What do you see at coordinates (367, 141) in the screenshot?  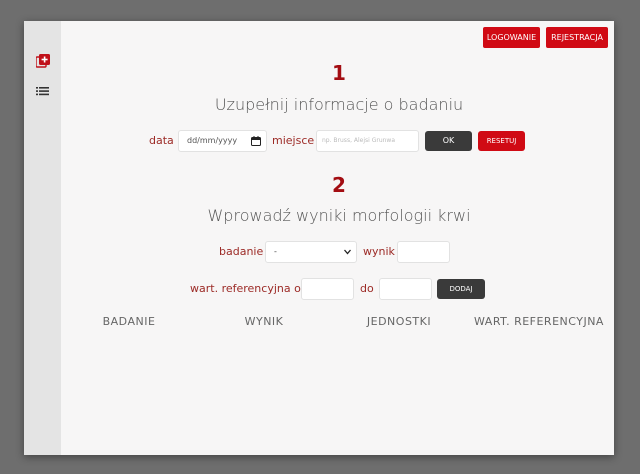 I see `place-input: np. Bruss, Alejsi Grunwa` at bounding box center [367, 141].